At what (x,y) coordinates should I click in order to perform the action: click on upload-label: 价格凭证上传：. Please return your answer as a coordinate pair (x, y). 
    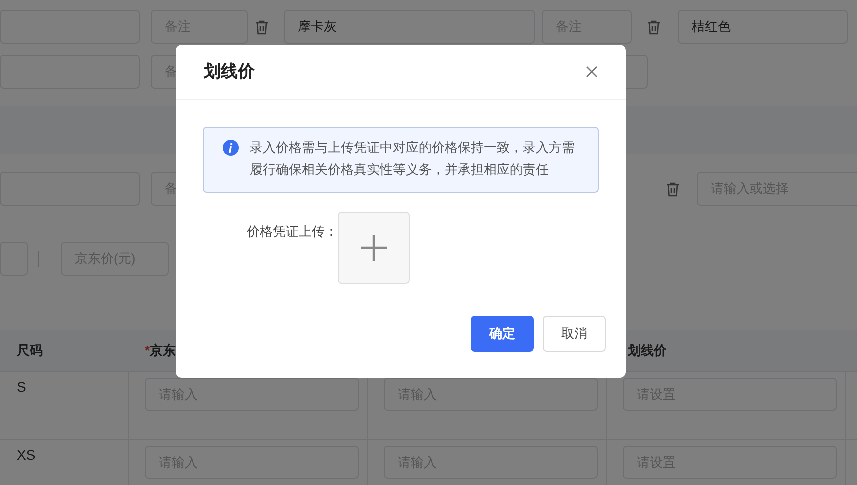
    Looking at the image, I should click on (292, 232).